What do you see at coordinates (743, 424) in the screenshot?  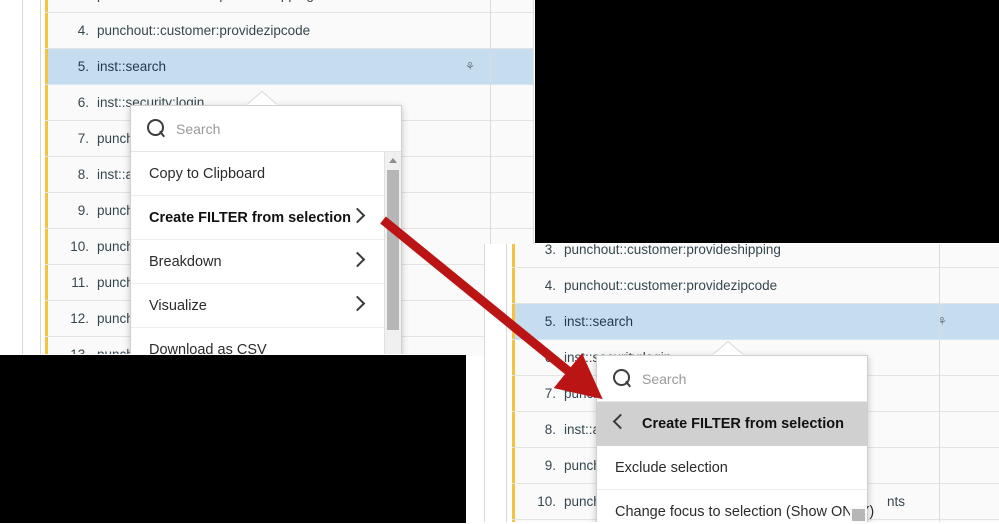 I see `menu-header-label: Create FILTER from selection` at bounding box center [743, 424].